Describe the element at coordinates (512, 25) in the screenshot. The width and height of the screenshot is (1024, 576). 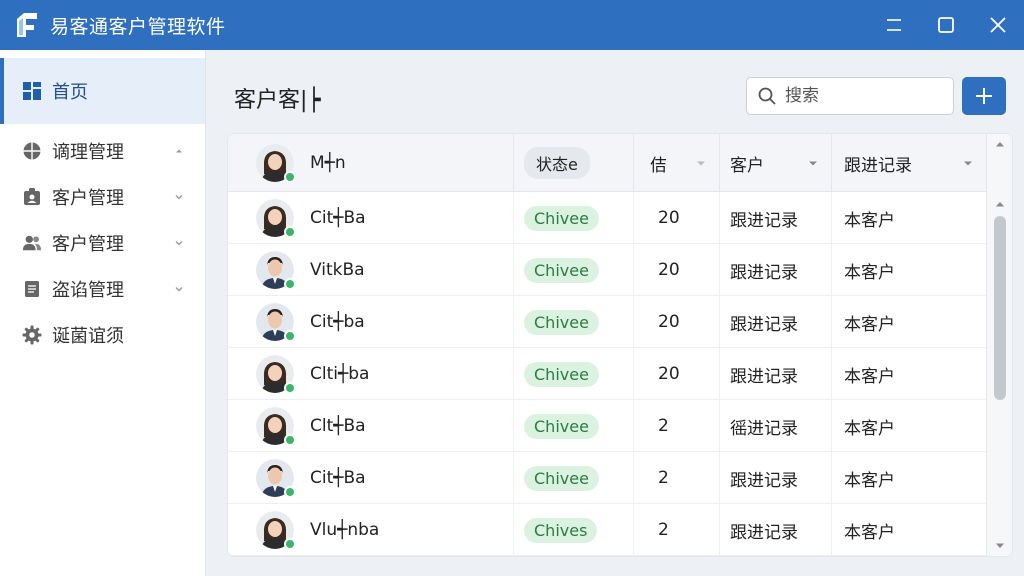
I see `title-bar: 易客通客户管理软件` at that location.